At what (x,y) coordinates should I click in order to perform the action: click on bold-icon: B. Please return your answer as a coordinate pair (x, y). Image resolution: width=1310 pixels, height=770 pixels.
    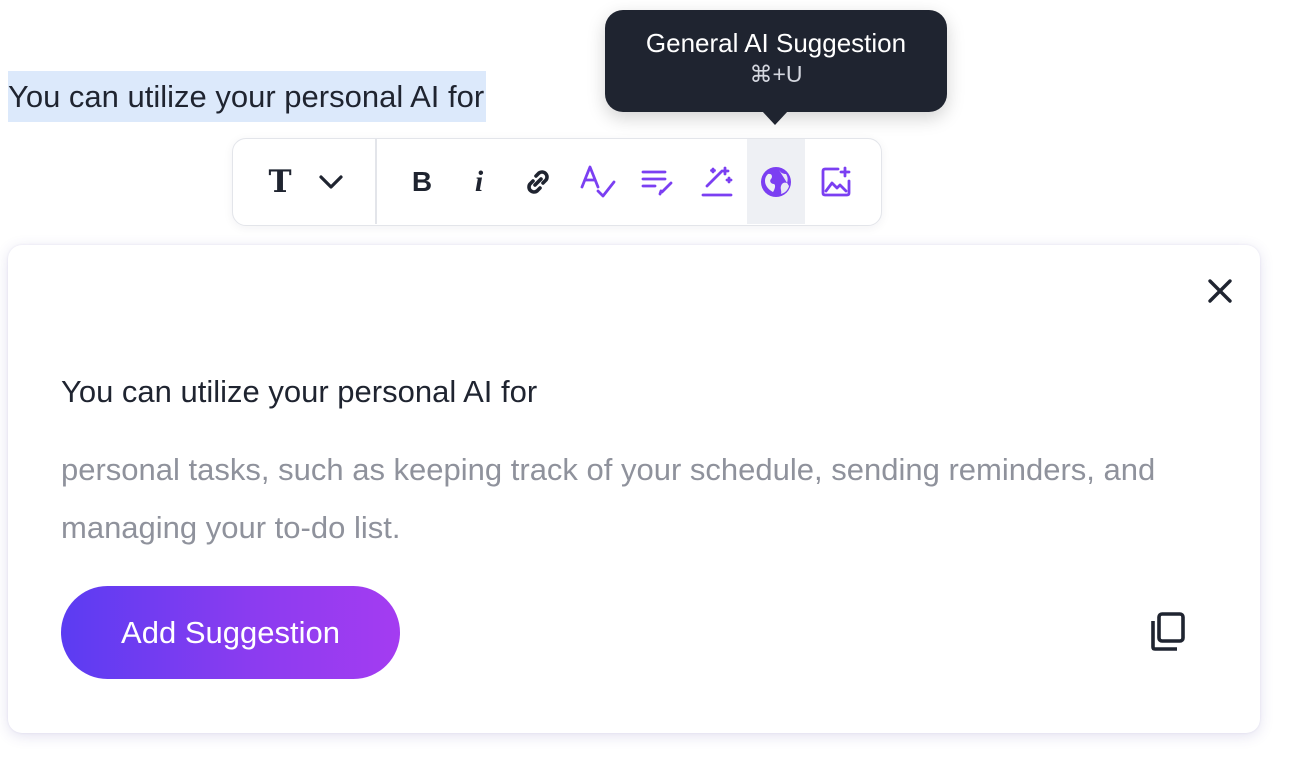
    Looking at the image, I should click on (422, 181).